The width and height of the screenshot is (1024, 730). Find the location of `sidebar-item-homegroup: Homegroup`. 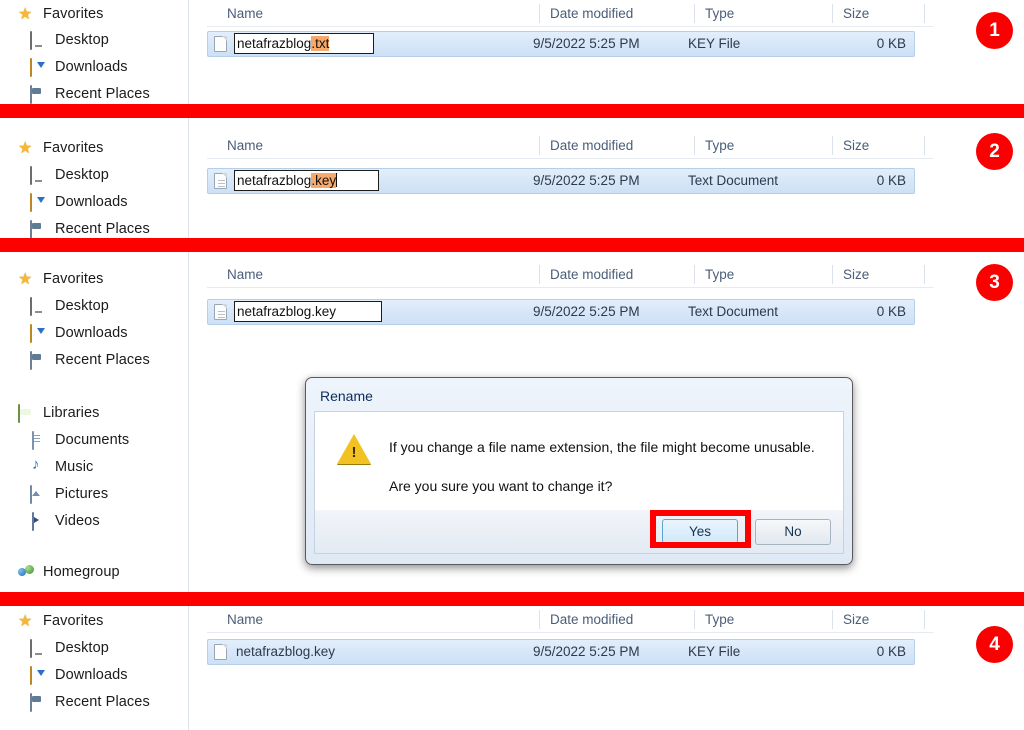

sidebar-item-homegroup: Homegroup is located at coordinates (69, 572).